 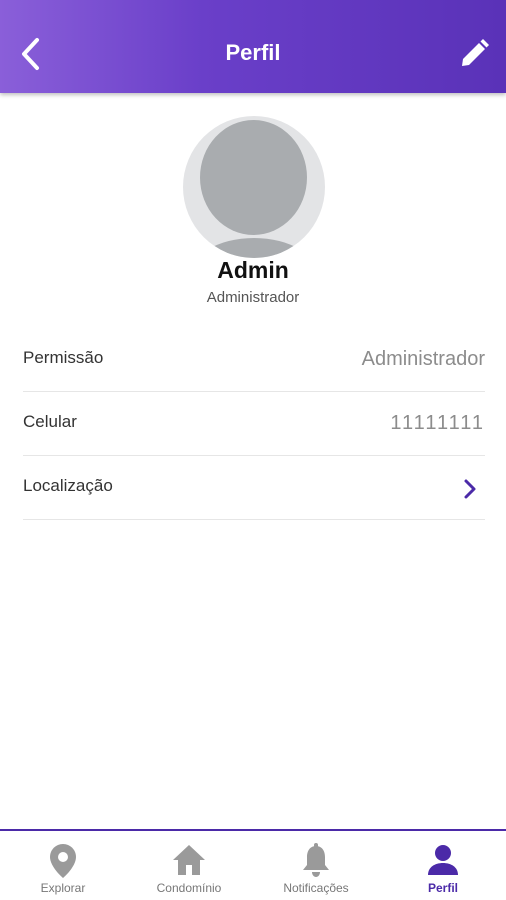 I want to click on nav-label: Condomínio, so click(x=189, y=888).